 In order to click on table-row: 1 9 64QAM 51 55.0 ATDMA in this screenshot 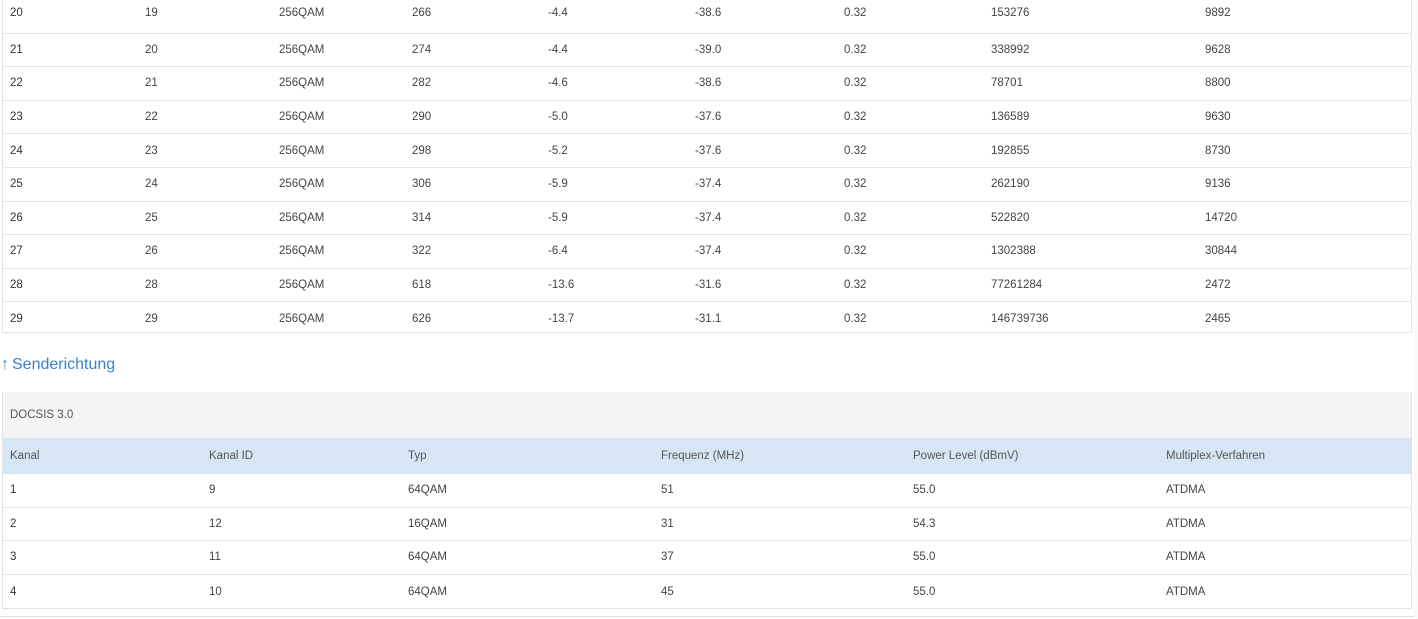, I will do `click(707, 491)`.